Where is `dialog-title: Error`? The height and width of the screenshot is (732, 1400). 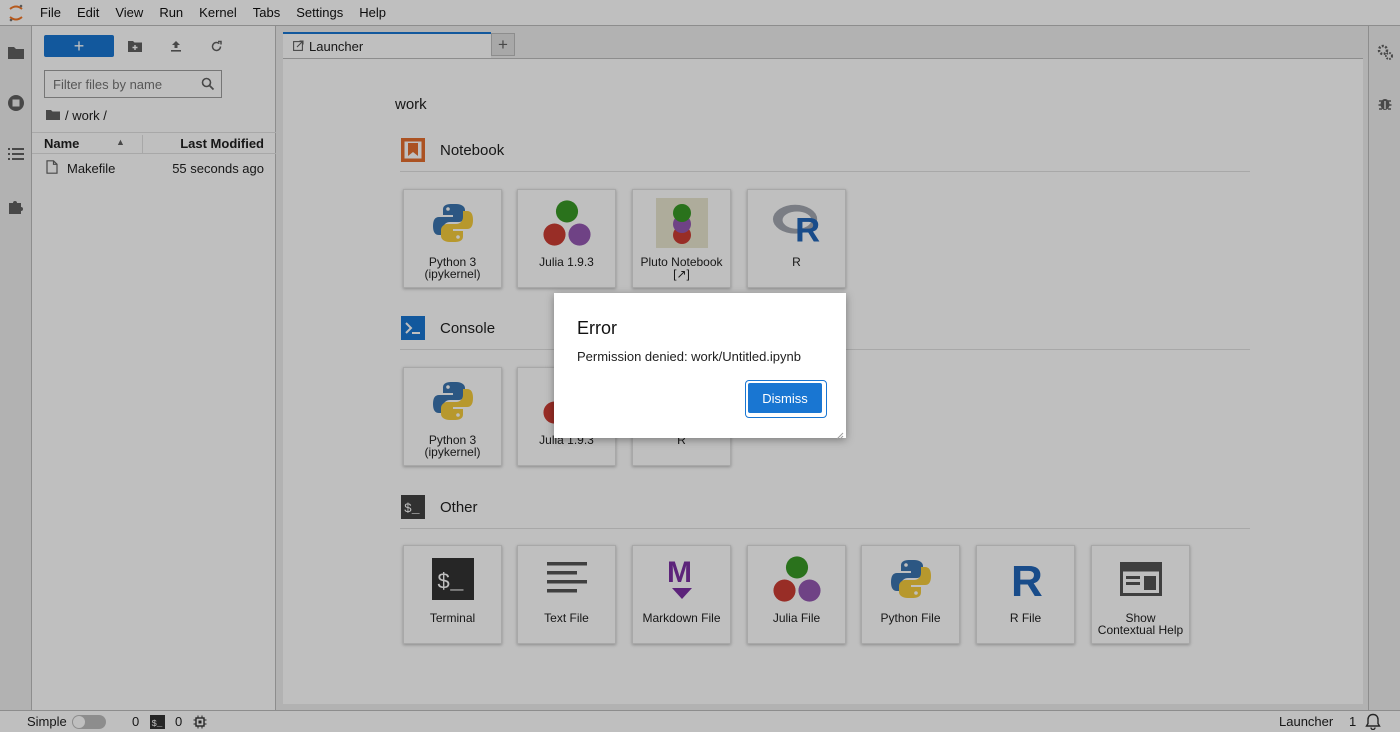
dialog-title: Error is located at coordinates (597, 328).